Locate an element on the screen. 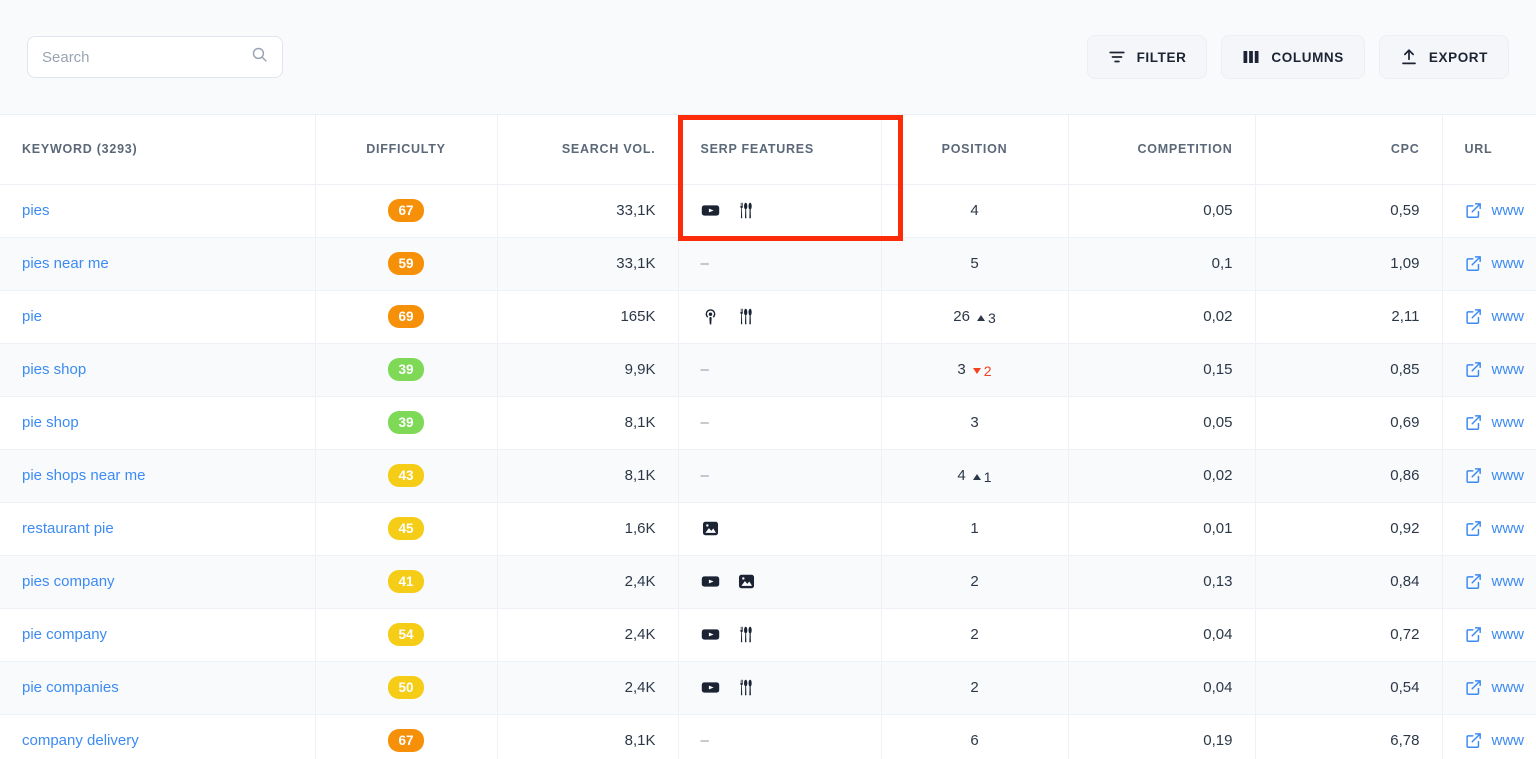 Image resolution: width=1536 pixels, height=759 pixels. cell-difficulty: 69 is located at coordinates (406, 317).